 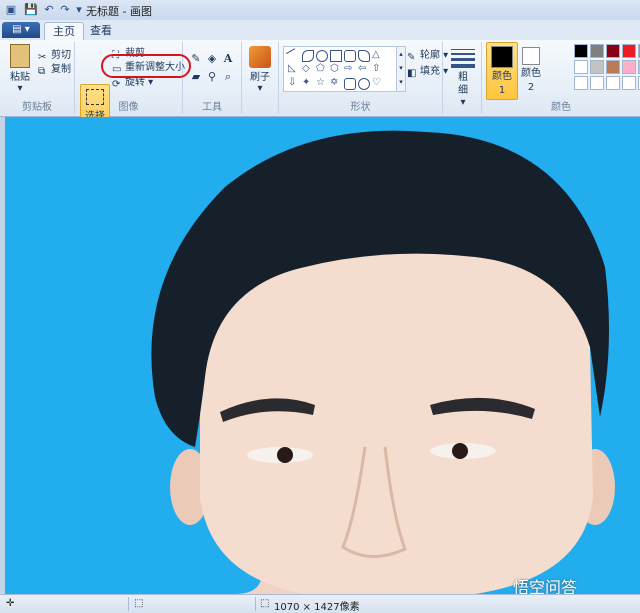 What do you see at coordinates (317, 607) in the screenshot?
I see `image-dimensions: 1070 × 1427像素` at bounding box center [317, 607].